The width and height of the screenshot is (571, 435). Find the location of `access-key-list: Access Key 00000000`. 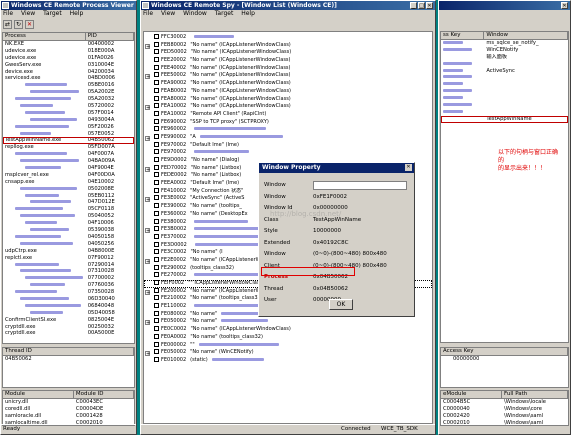

access-key-list: Access Key 00000000 is located at coordinates (504, 367).